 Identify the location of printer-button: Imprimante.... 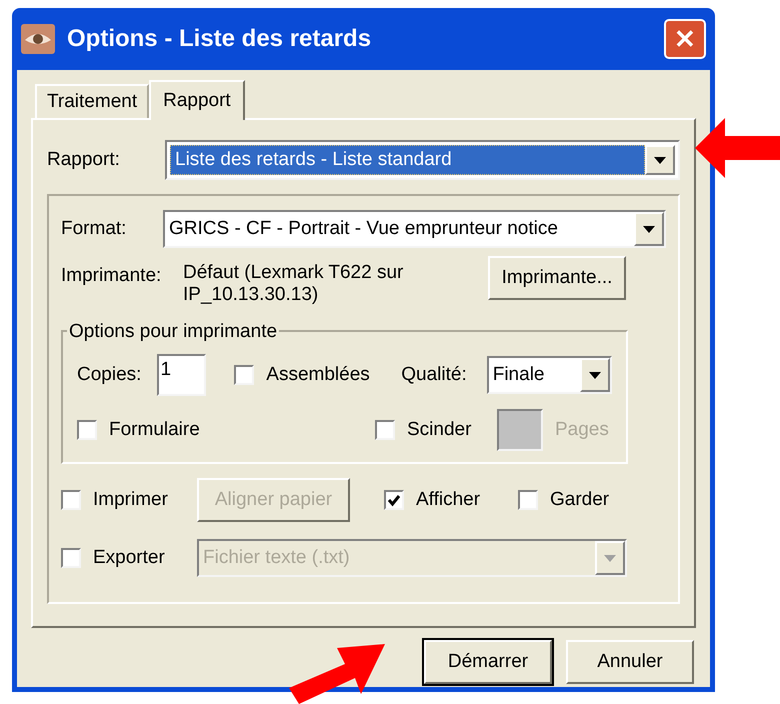
(557, 278).